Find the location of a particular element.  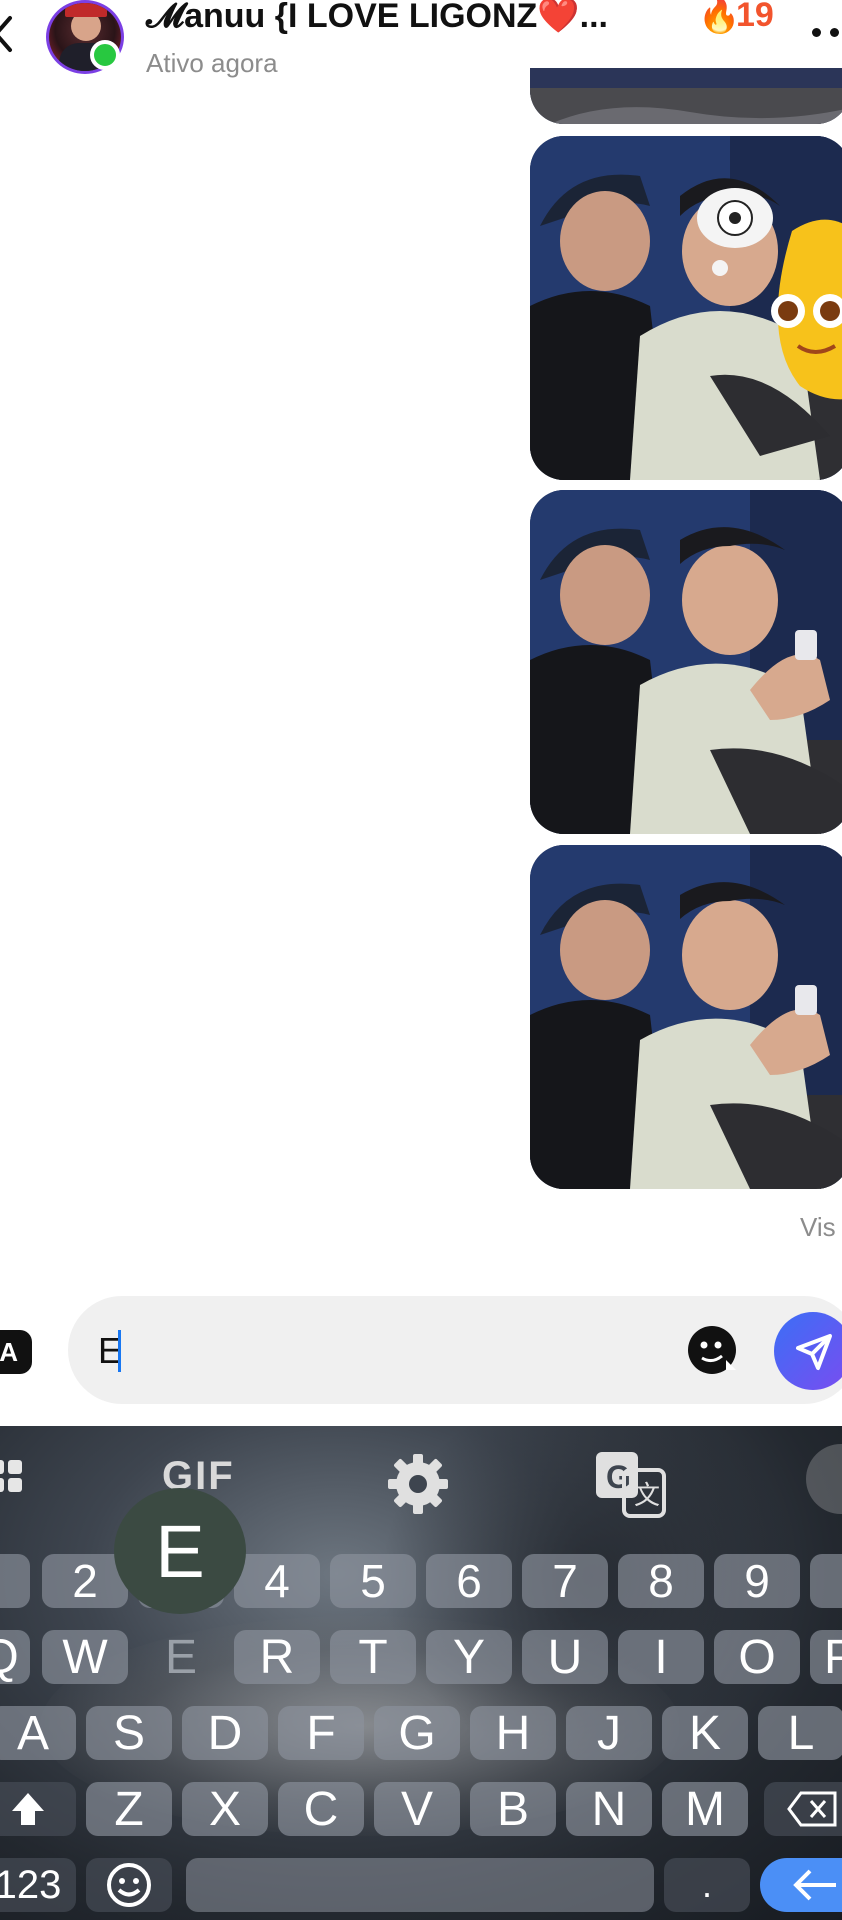

shift-key is located at coordinates (38, 1809).